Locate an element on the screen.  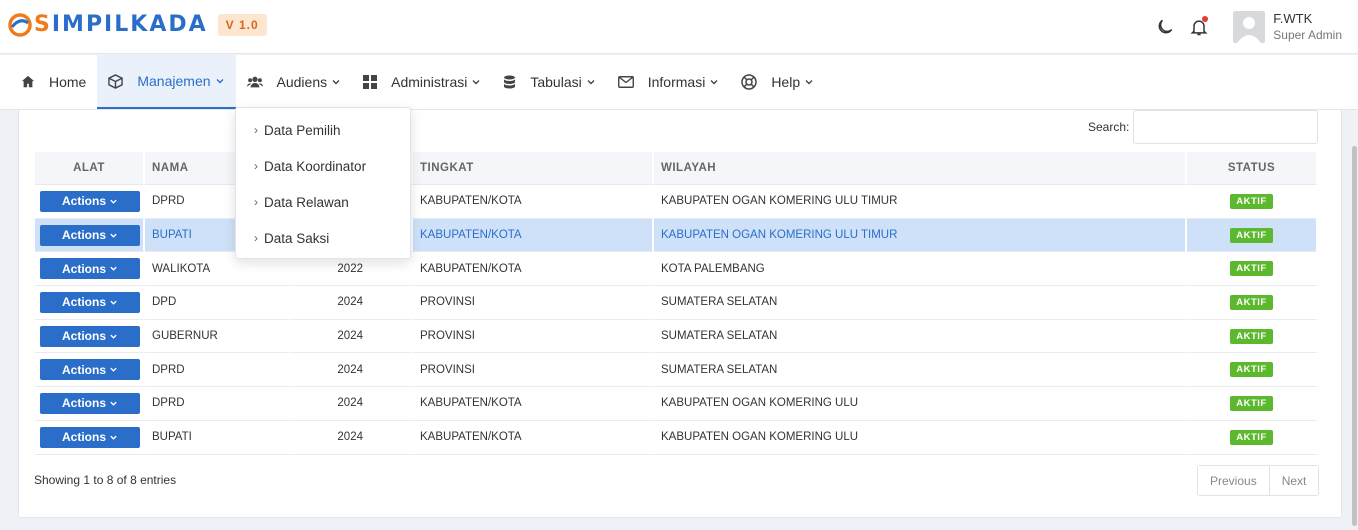
nav-audiens: Audiens is located at coordinates (294, 82).